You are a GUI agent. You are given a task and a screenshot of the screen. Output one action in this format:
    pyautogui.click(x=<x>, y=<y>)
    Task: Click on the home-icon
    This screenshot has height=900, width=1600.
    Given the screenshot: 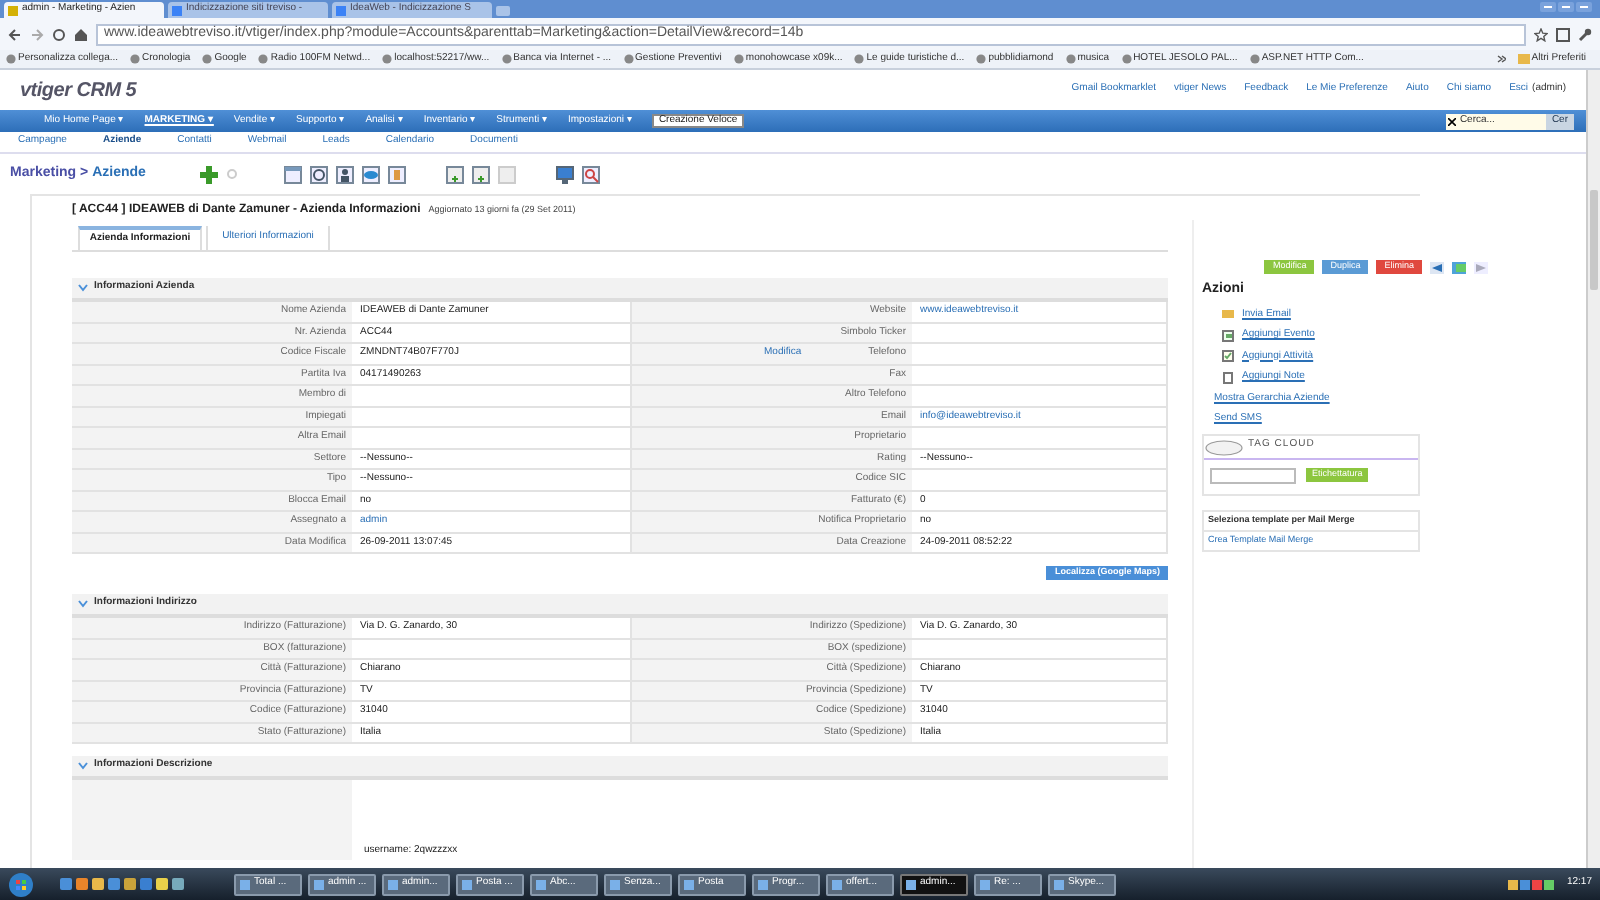 What is the action you would take?
    pyautogui.click(x=81, y=34)
    